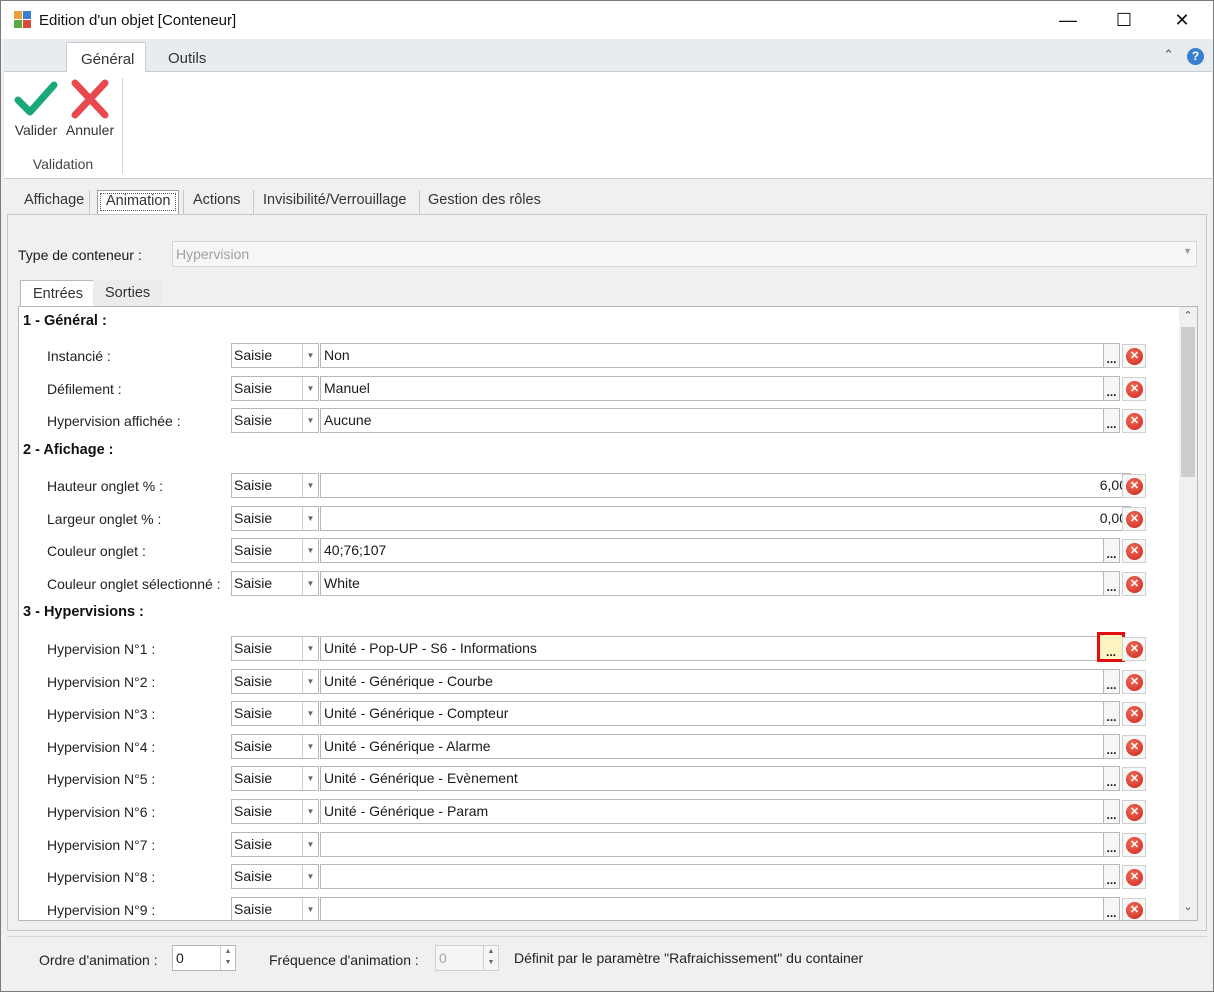 Image resolution: width=1214 pixels, height=992 pixels. What do you see at coordinates (725, 518) in the screenshot?
I see `property-value-field: 0,00` at bounding box center [725, 518].